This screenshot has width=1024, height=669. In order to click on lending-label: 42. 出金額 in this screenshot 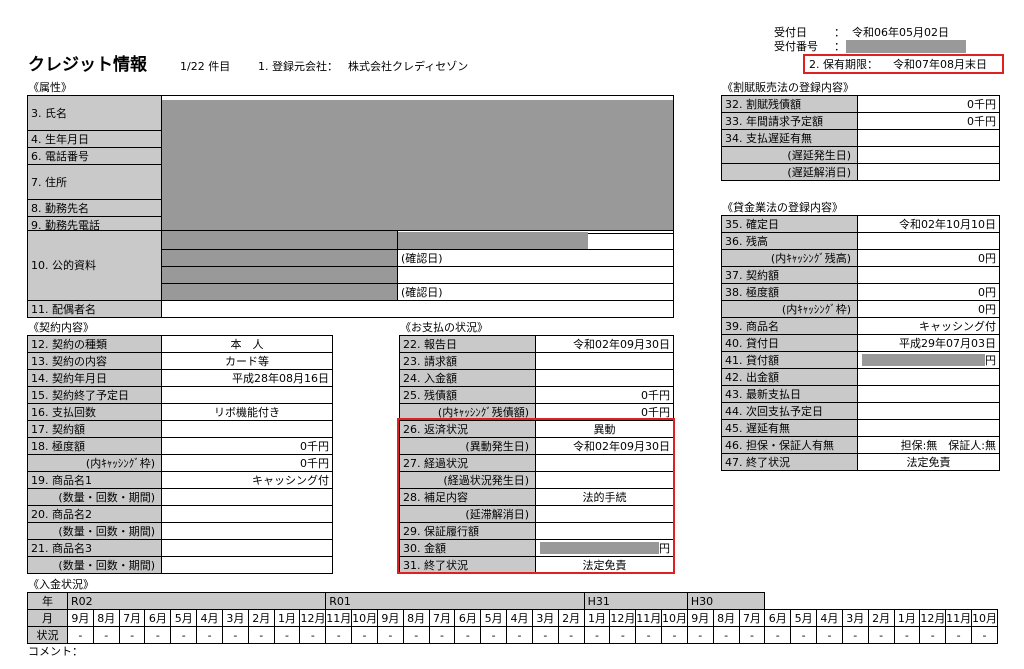, I will do `click(789, 377)`.